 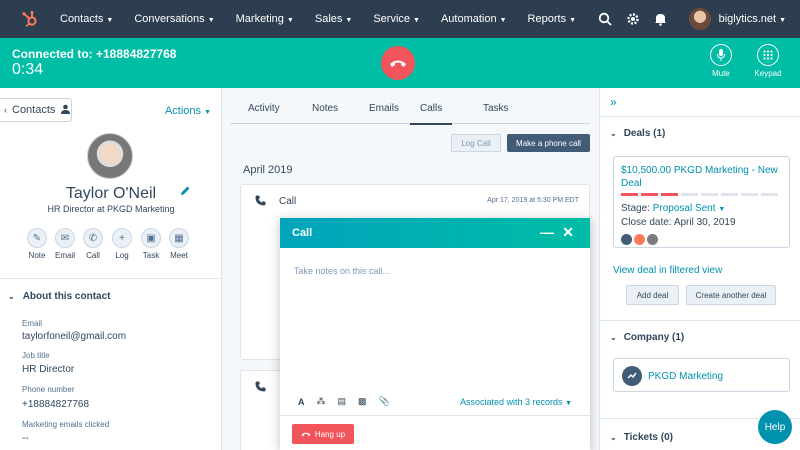 I want to click on help-button: Help, so click(x=775, y=427).